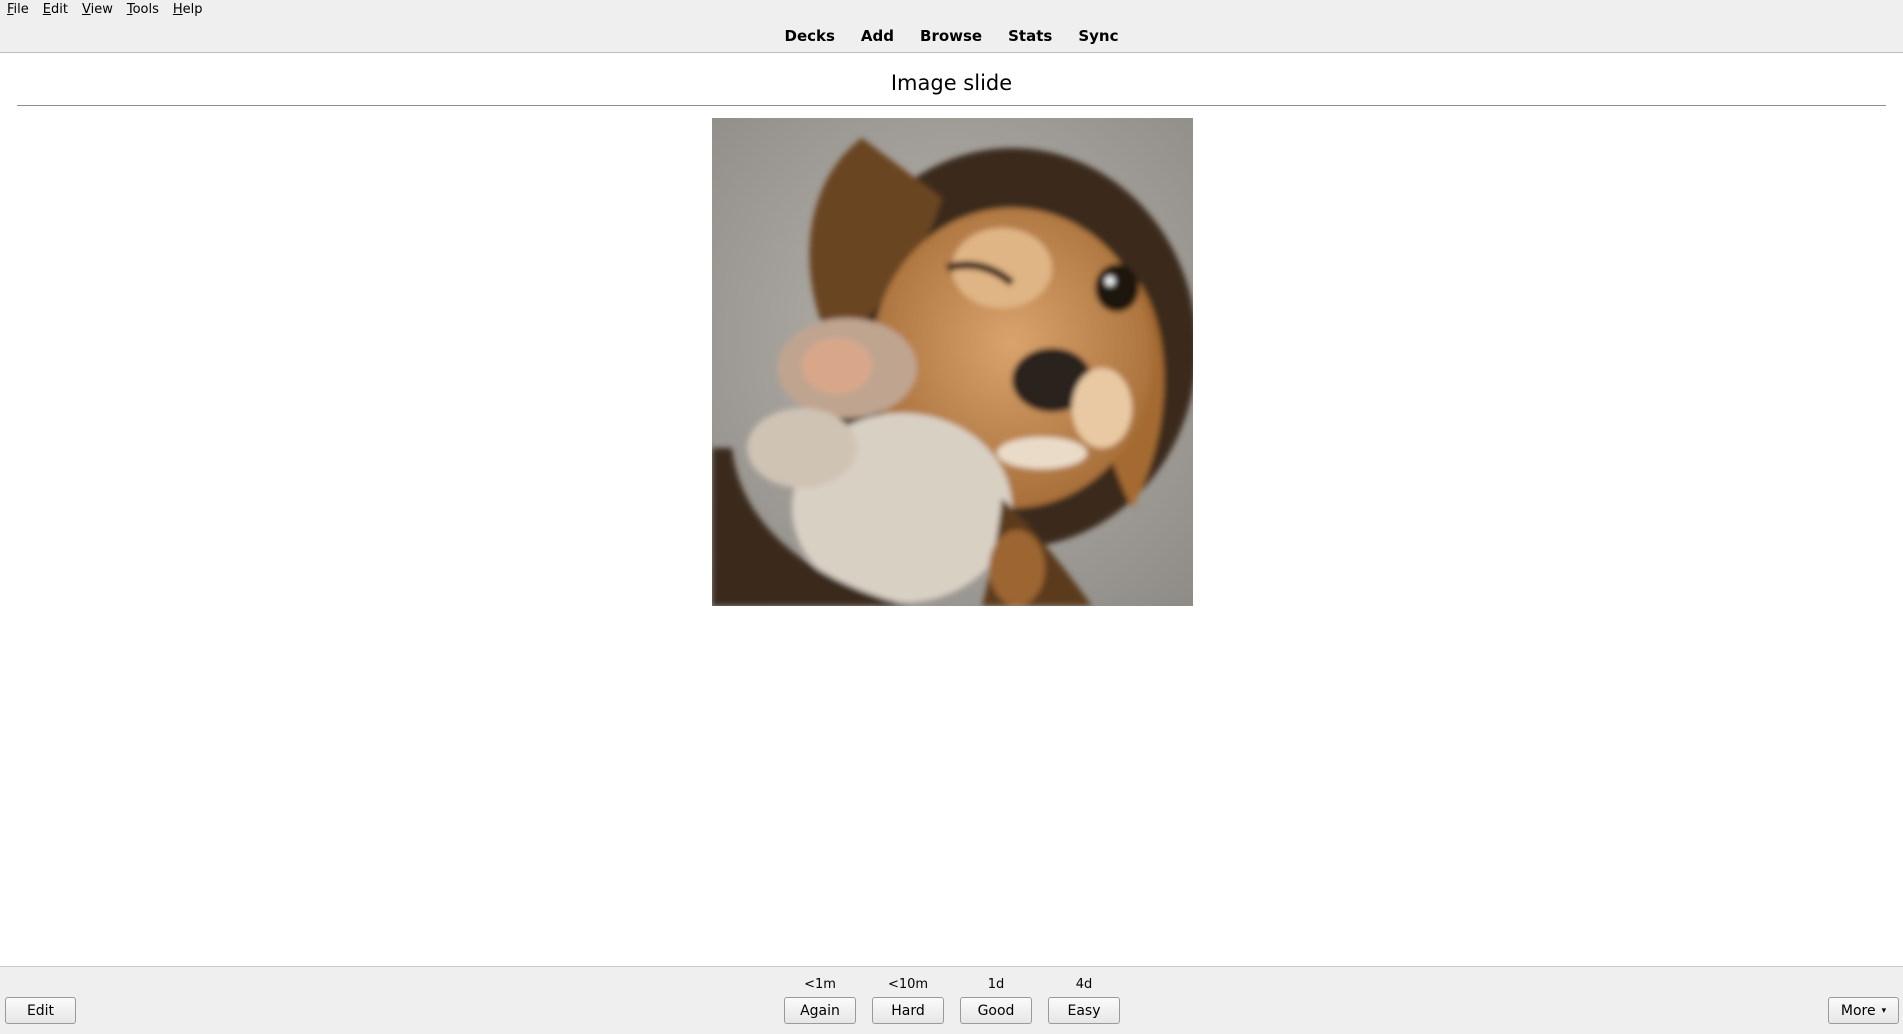 This screenshot has width=1903, height=1034. What do you see at coordinates (951, 105) in the screenshot?
I see `card-divider` at bounding box center [951, 105].